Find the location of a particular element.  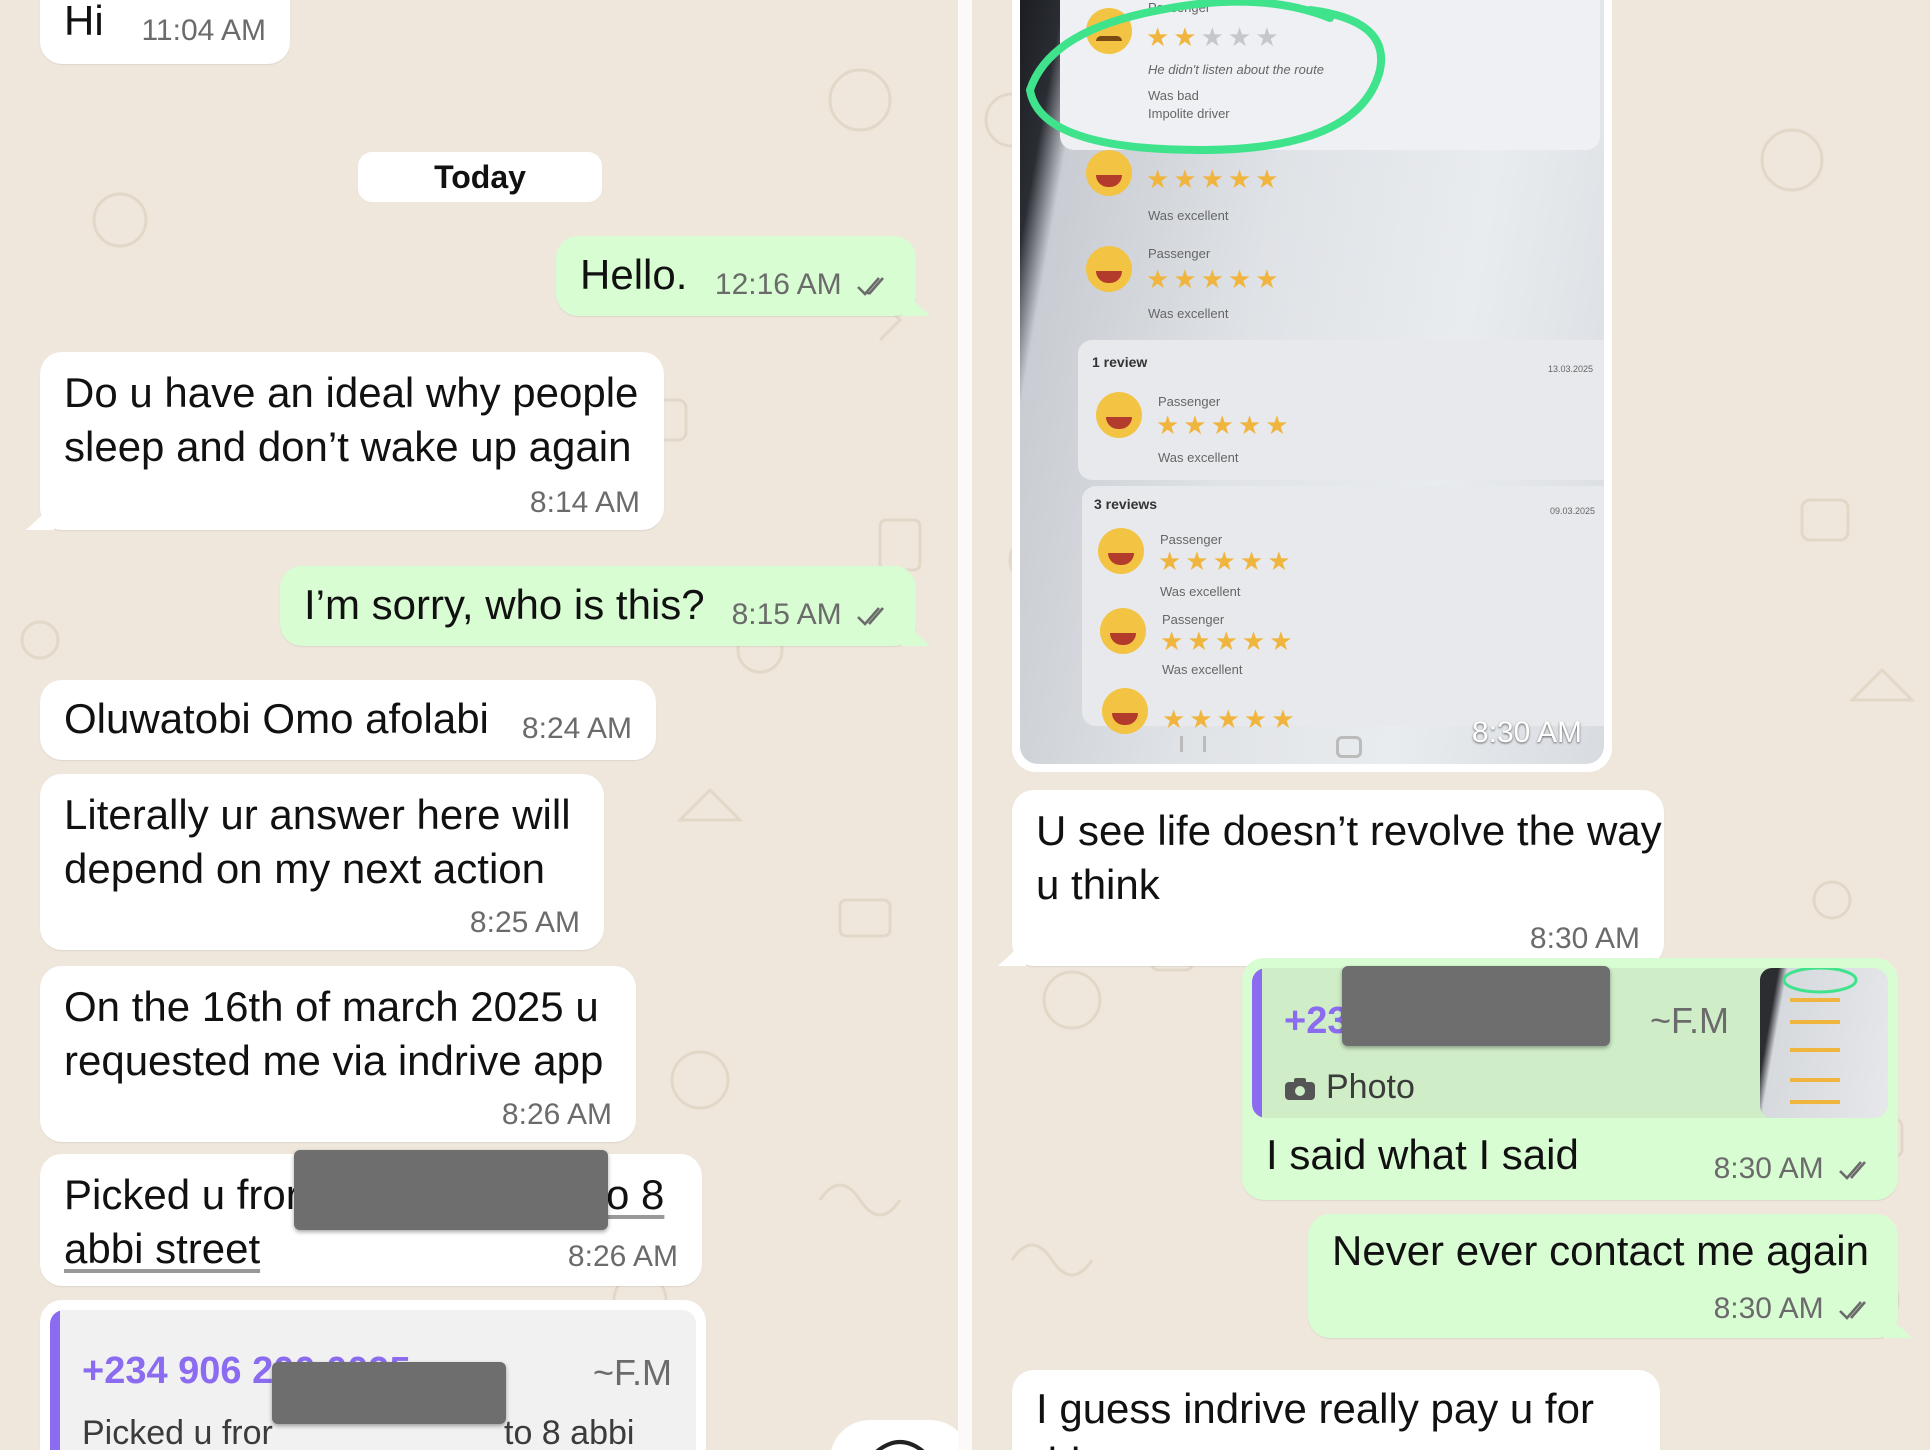

message-time: 8:15 AM is located at coordinates (786, 614).